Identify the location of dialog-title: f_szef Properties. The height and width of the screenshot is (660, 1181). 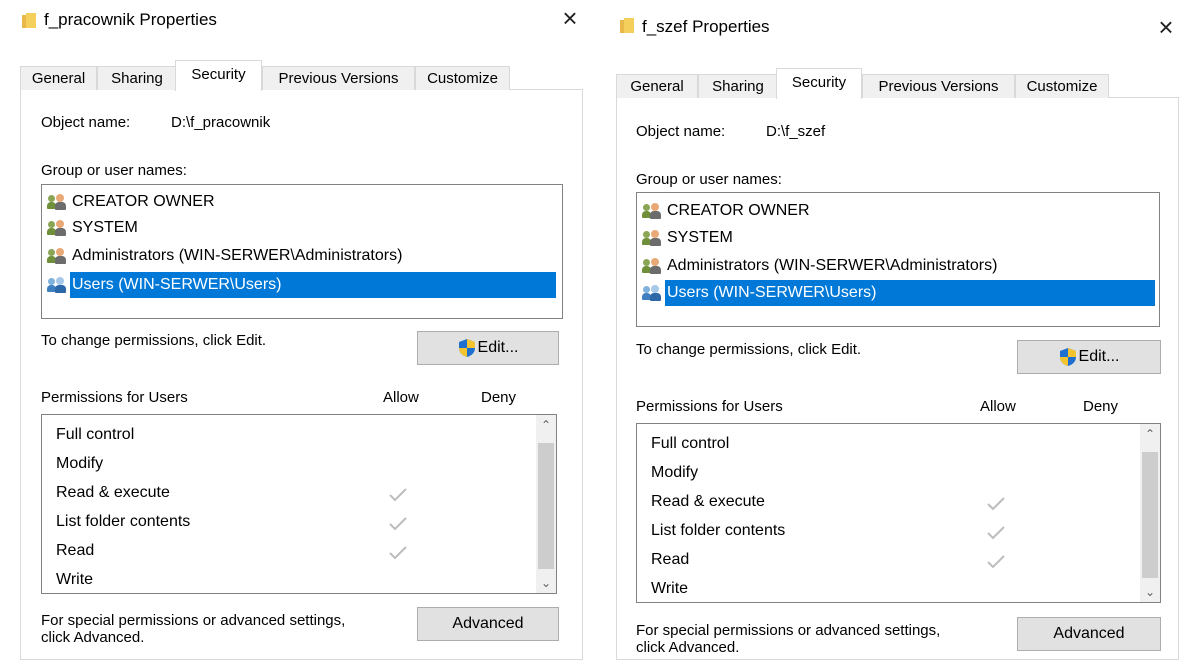
(706, 26).